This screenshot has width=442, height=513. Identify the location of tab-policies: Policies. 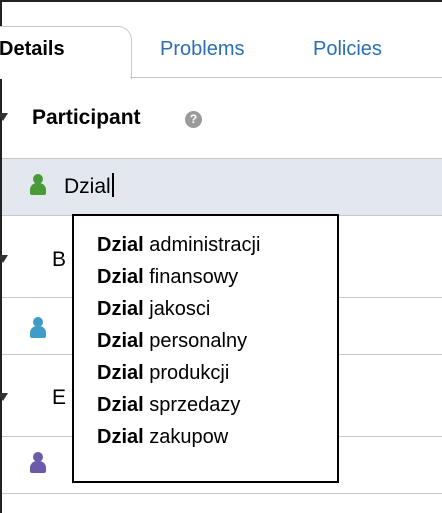
(347, 49).